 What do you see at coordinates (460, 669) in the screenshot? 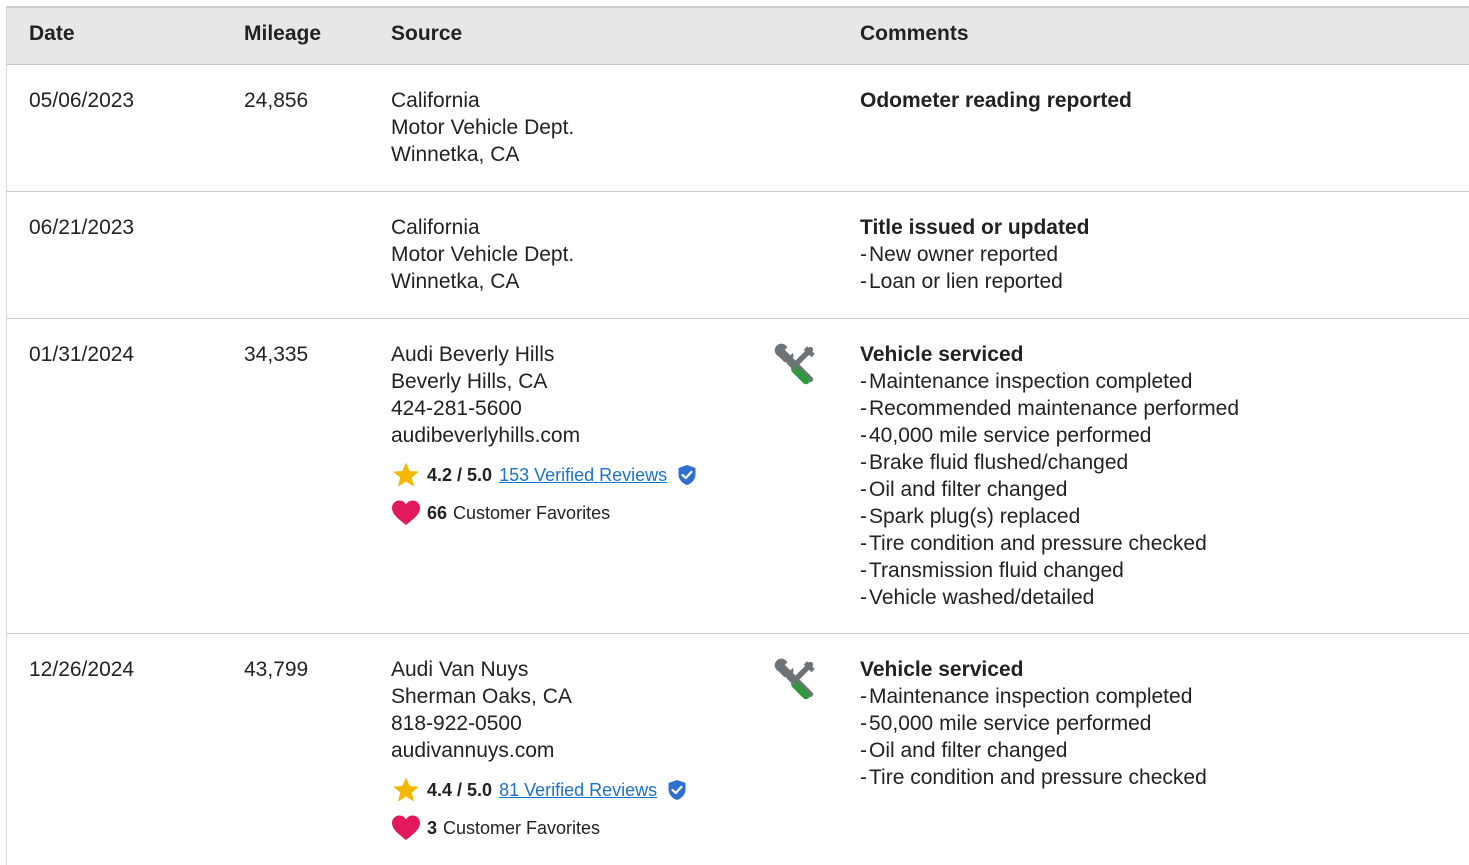
I see `source-line: Audi Van Nuys` at bounding box center [460, 669].